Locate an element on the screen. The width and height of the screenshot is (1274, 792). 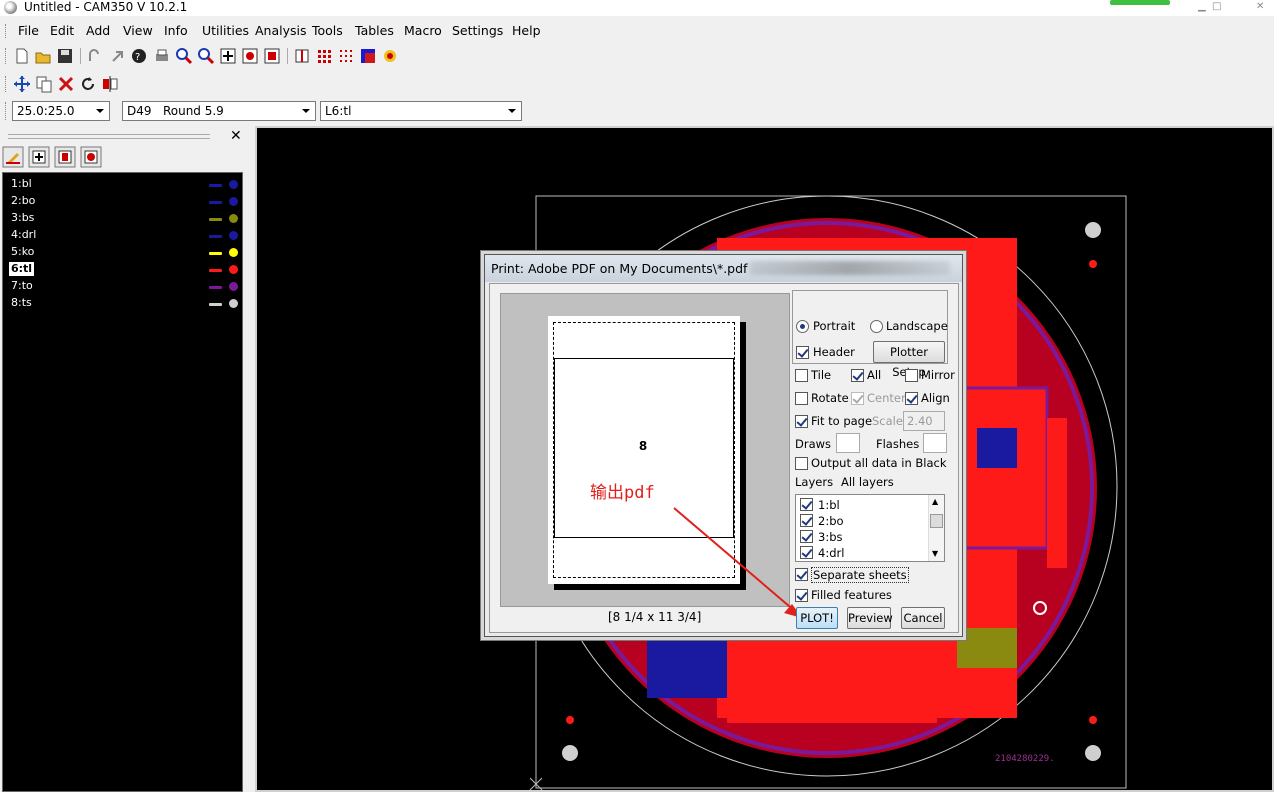
layer-name: 4:drl is located at coordinates (23, 235).